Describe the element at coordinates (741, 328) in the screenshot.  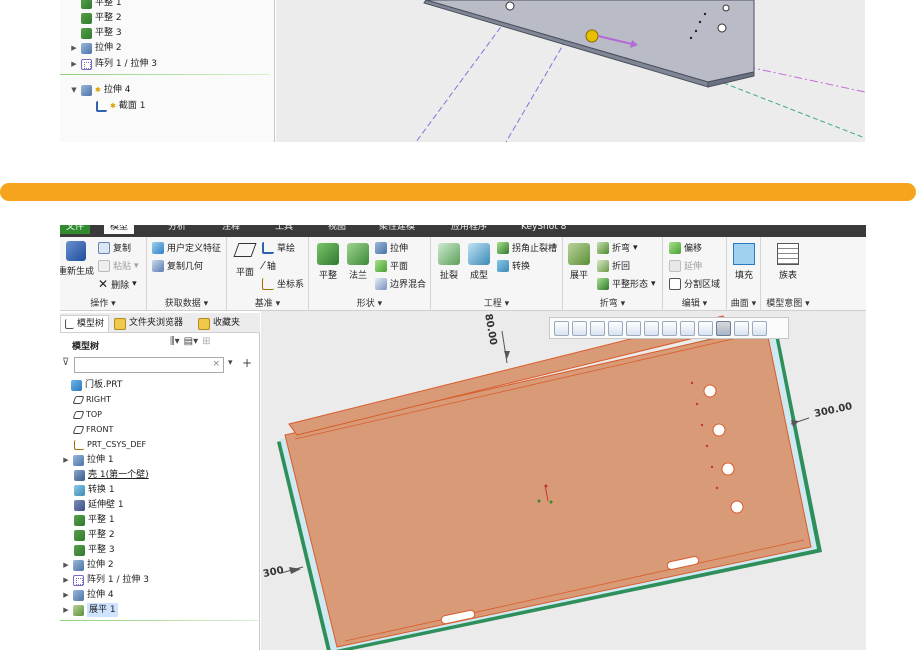
I see `annotation-display-icon` at that location.